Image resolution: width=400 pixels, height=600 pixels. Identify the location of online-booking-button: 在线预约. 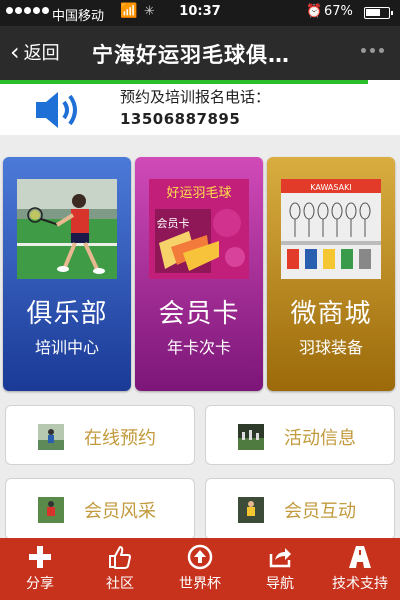
(100, 435).